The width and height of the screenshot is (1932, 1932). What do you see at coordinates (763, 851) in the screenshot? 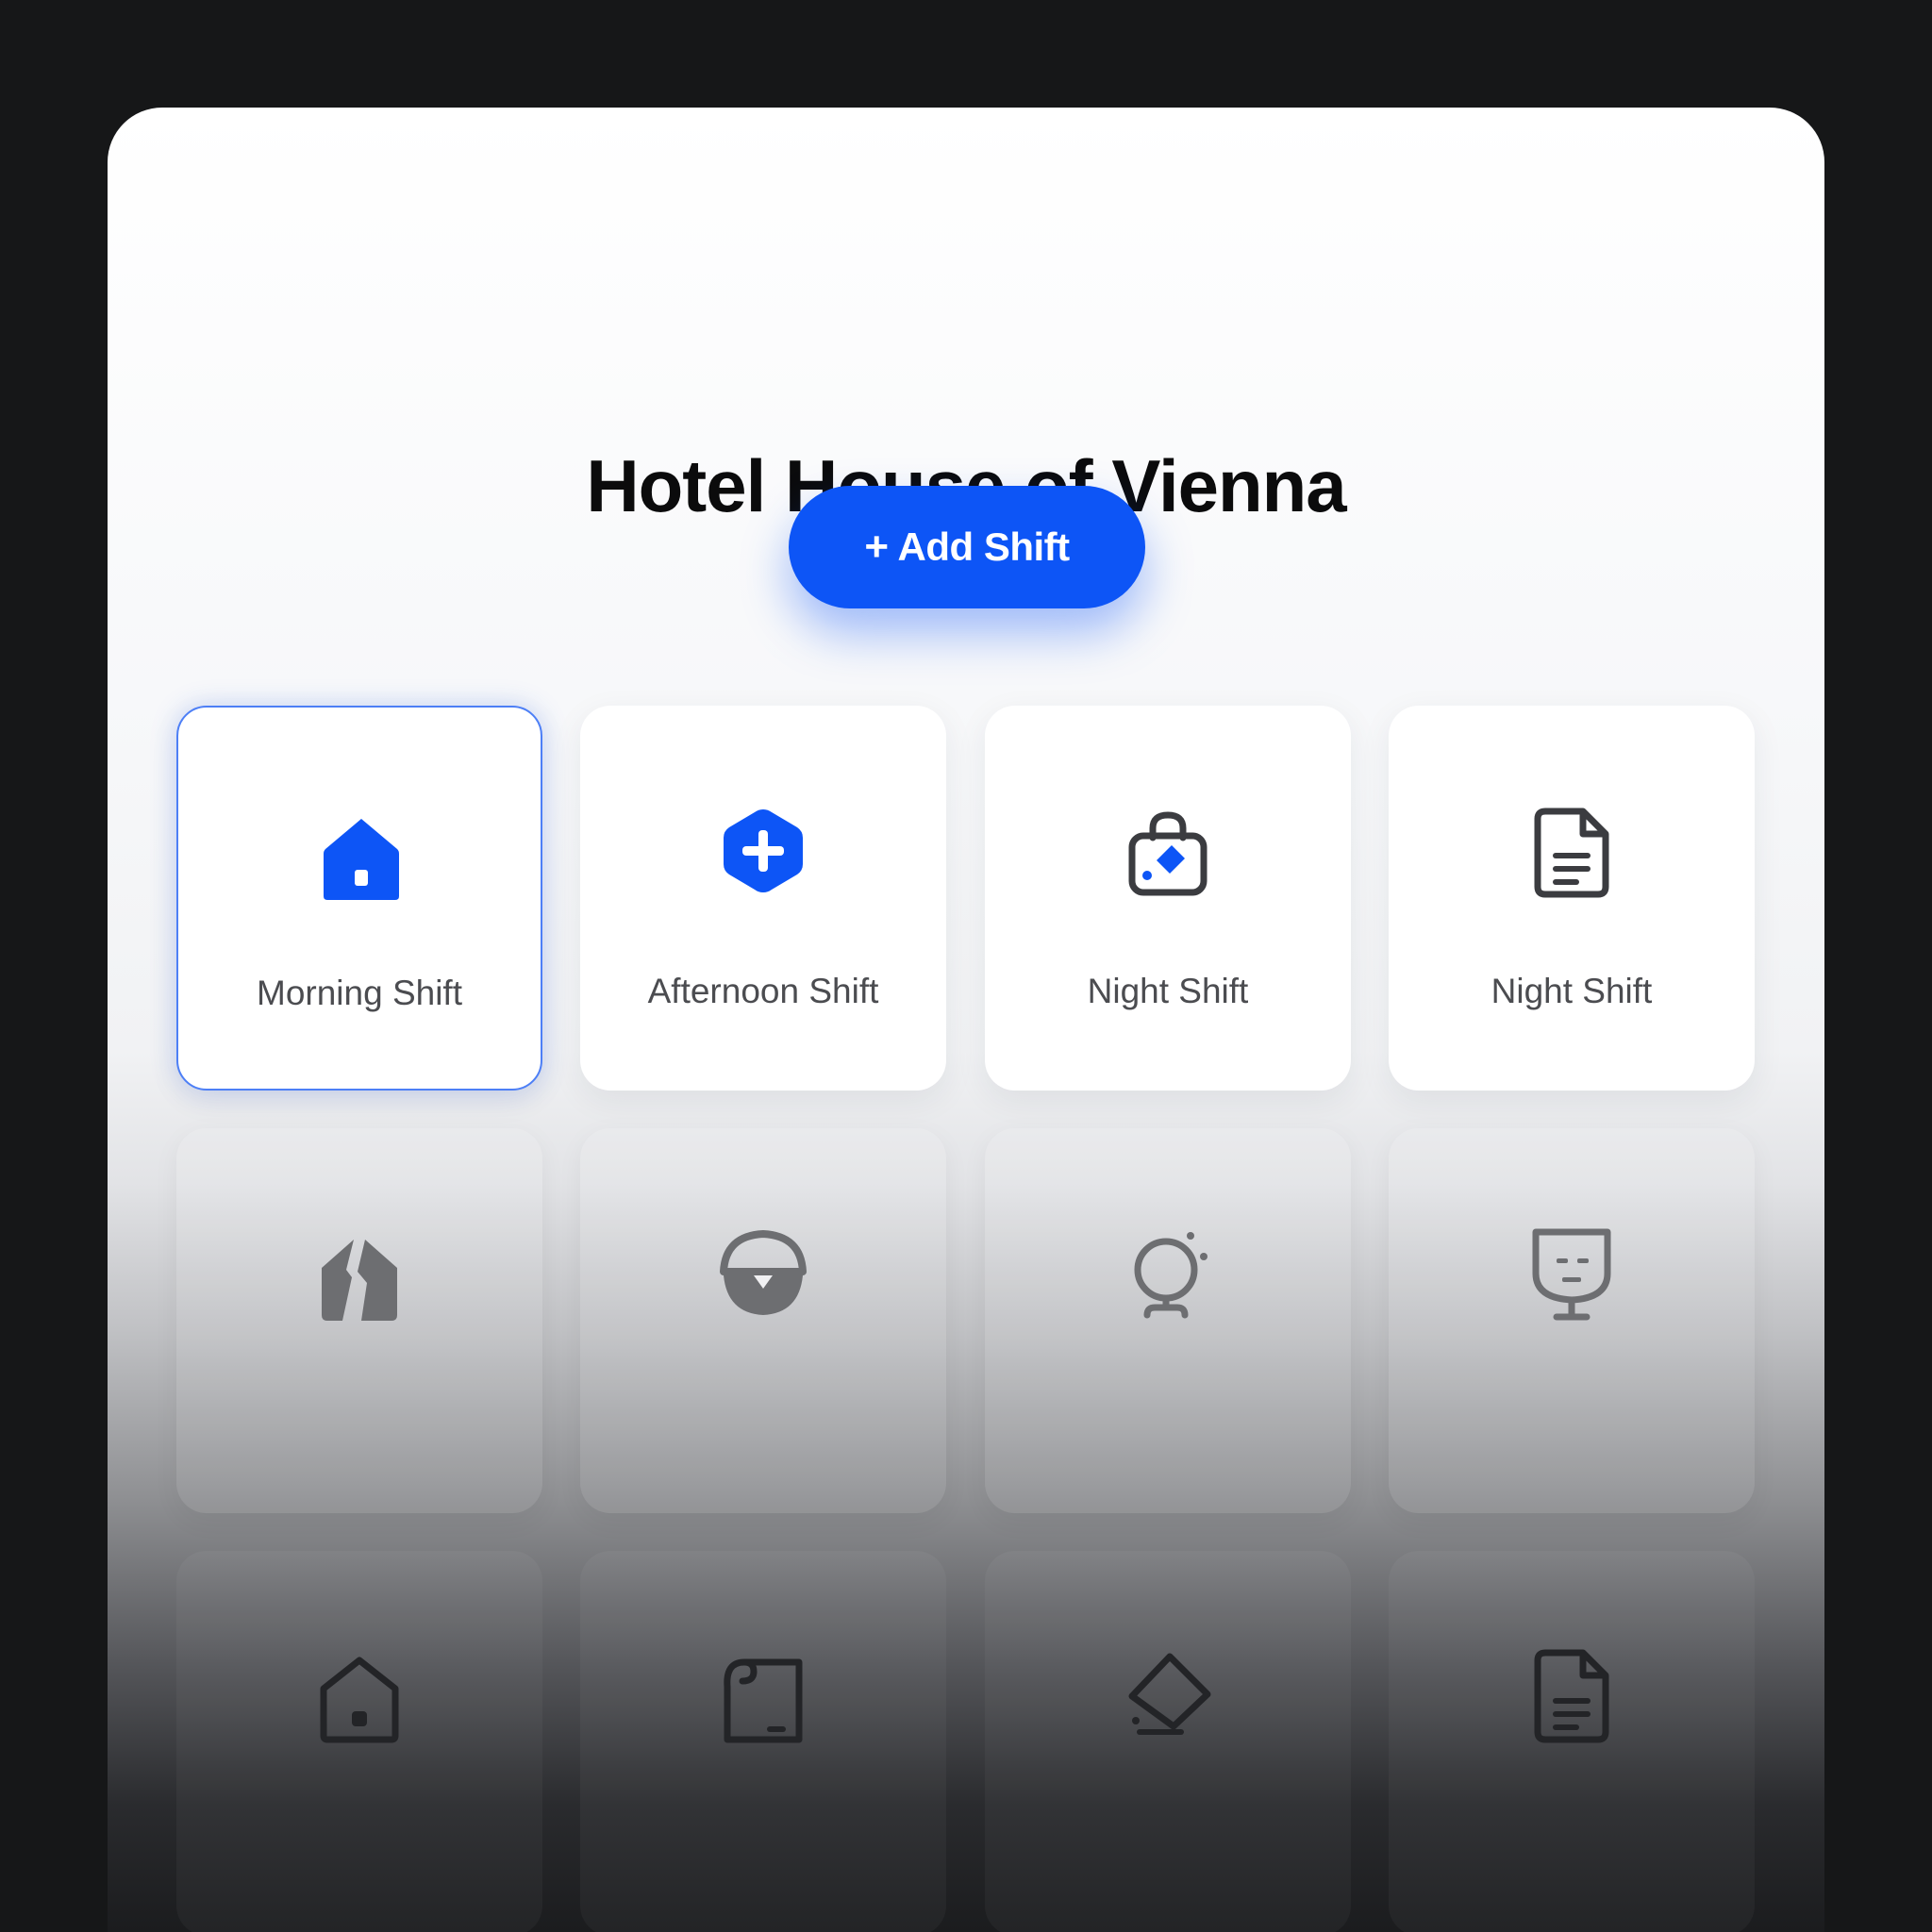
I see `plus-hexagon-icon` at bounding box center [763, 851].